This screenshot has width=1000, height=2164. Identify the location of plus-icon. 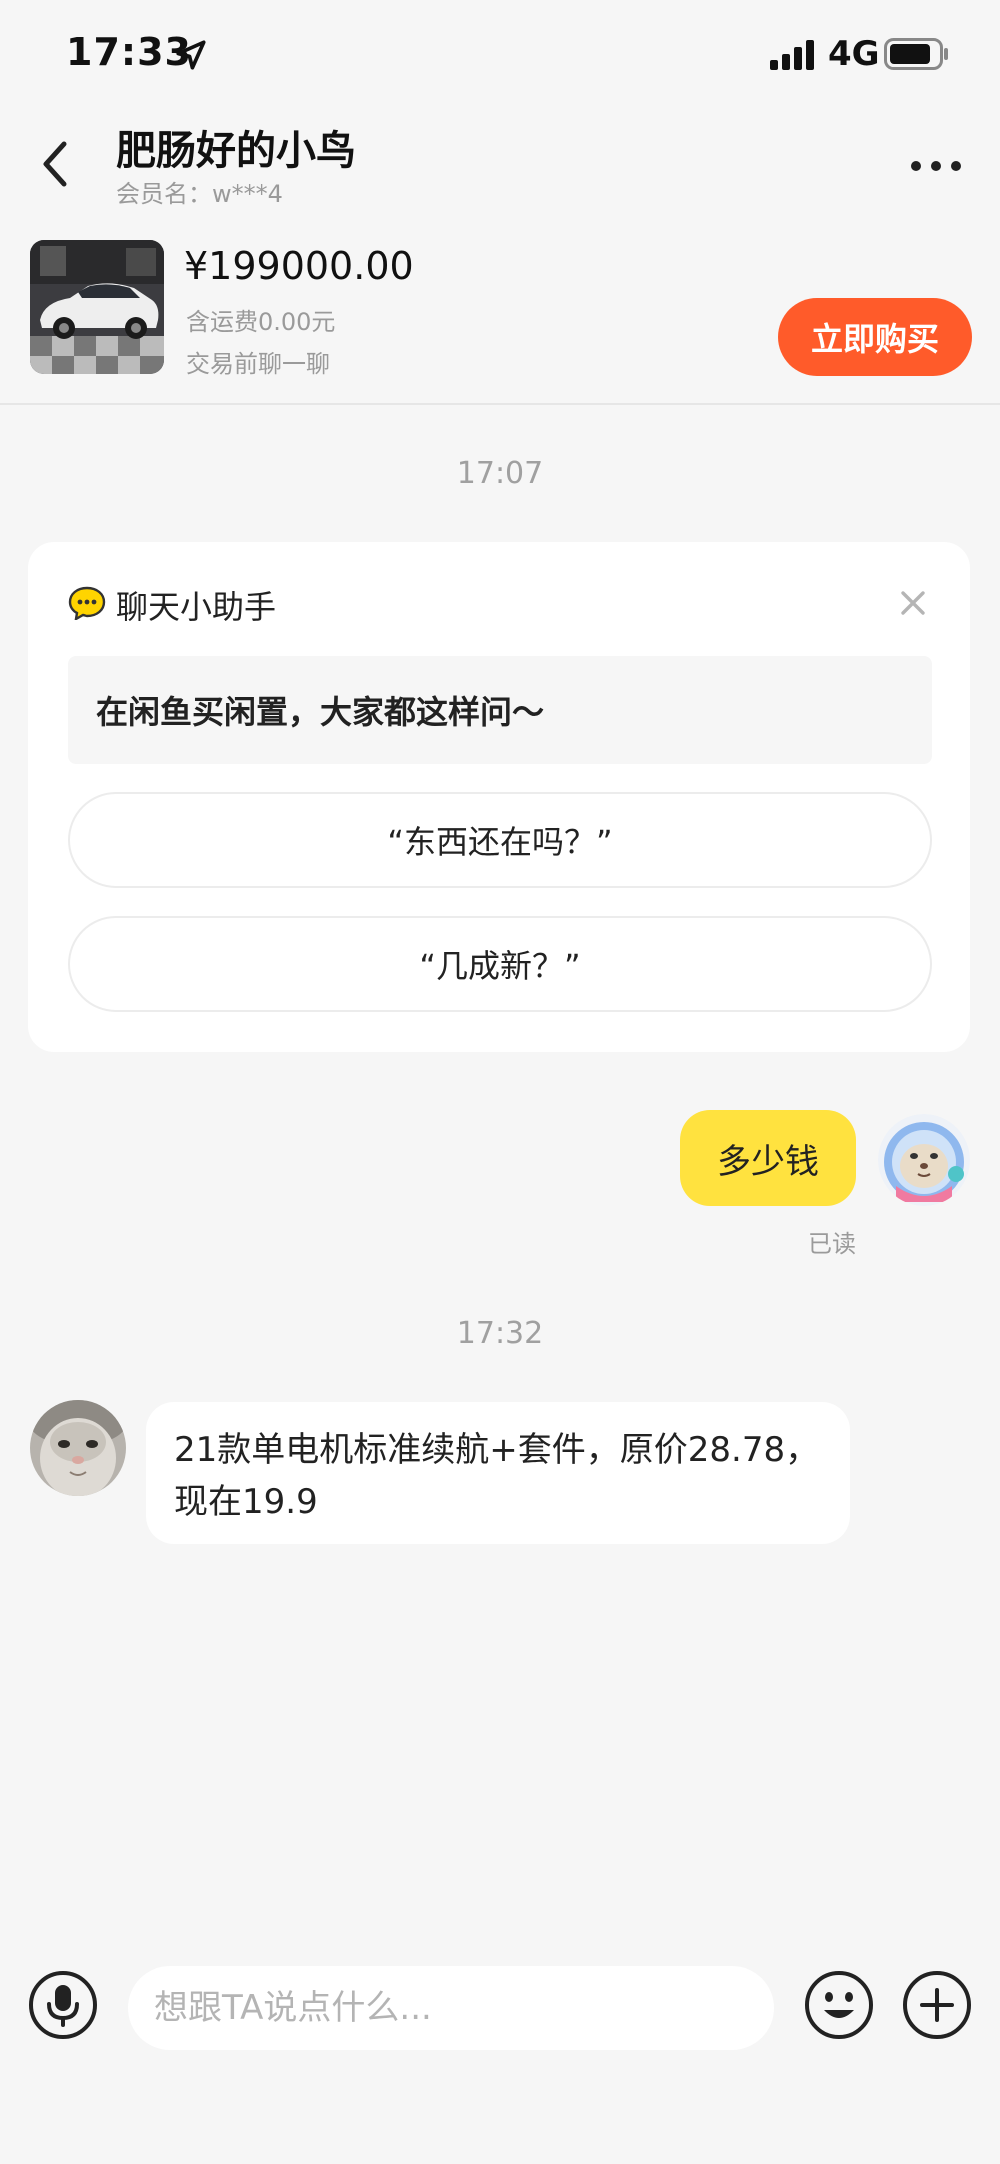
(937, 2005).